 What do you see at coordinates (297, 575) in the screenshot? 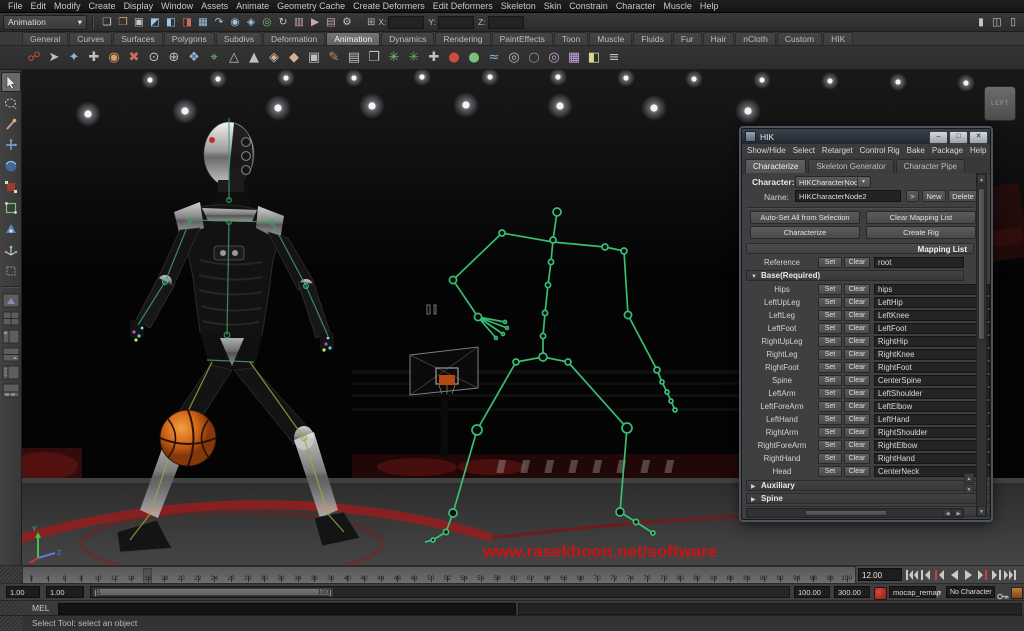
I see `frame-tick: 34` at bounding box center [297, 575].